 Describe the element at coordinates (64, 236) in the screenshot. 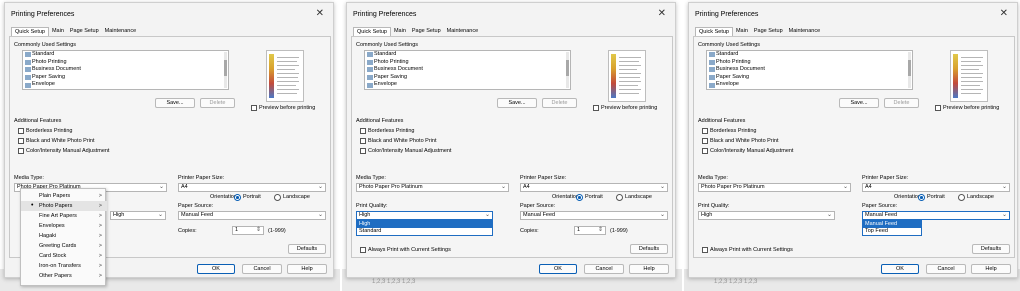

I see `menu-item-hagaki: Hagaki >` at that location.